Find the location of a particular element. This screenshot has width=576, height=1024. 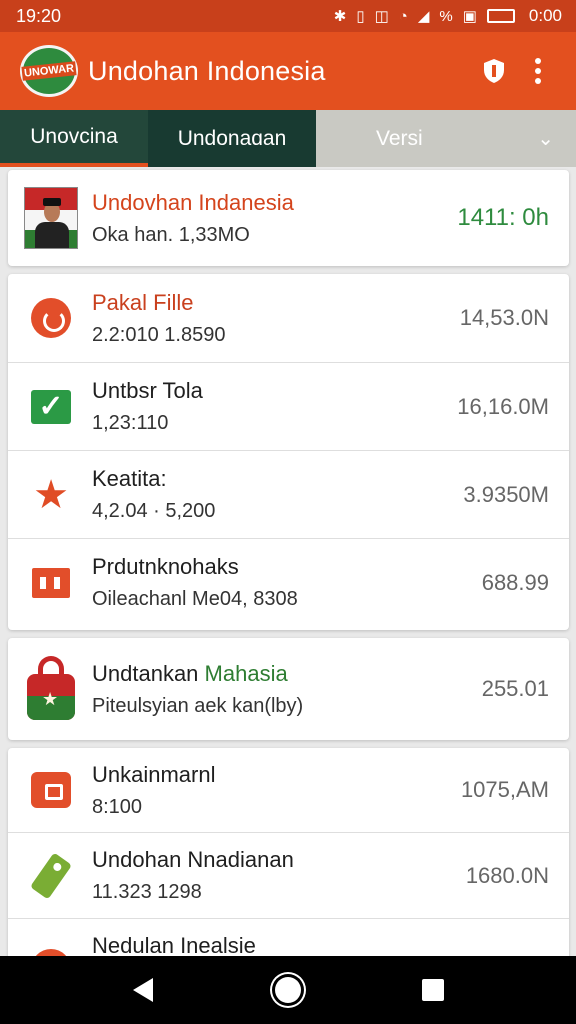

list-item-value: 255.01 is located at coordinates (515, 688).